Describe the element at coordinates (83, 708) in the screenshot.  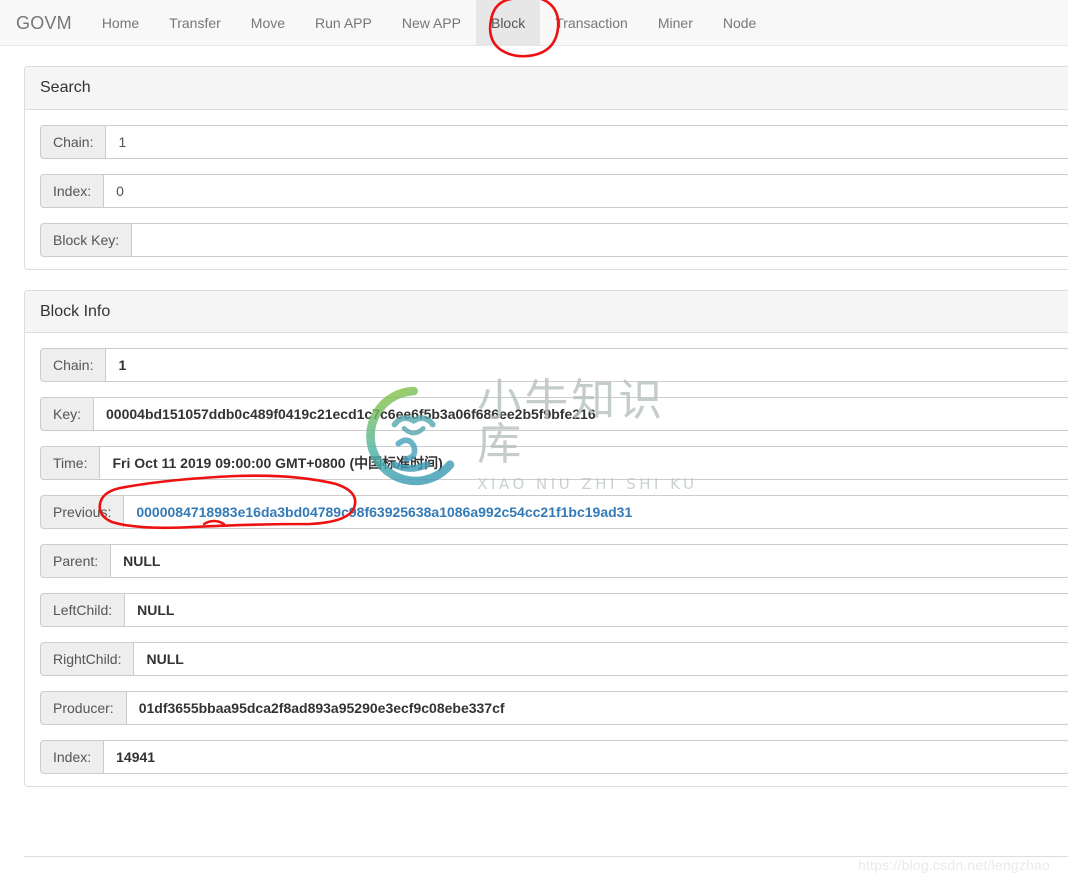
I see `block-producer-label: Producer:` at that location.